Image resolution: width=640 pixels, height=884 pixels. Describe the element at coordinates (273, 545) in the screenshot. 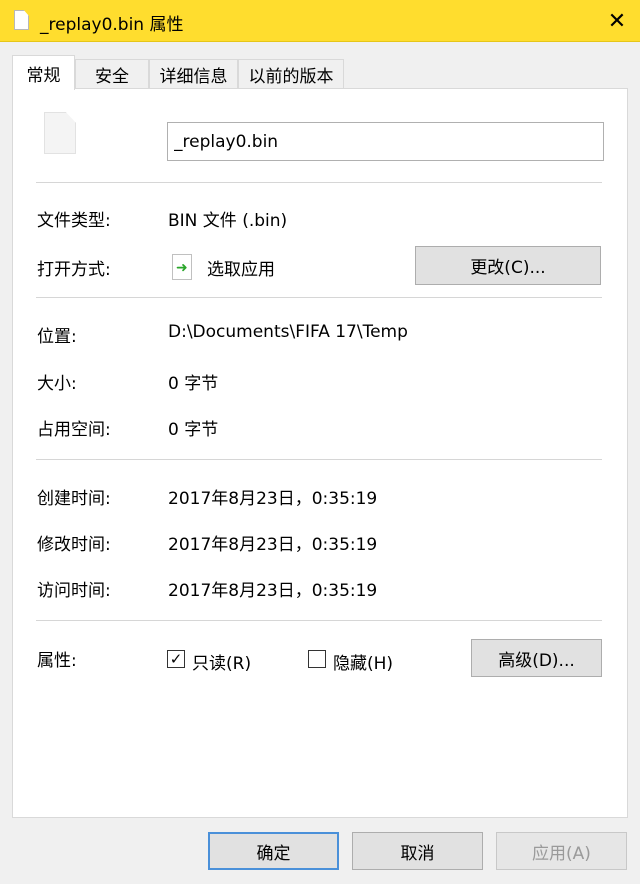

I see `modified-value: 2017年8月23日，0:35:19` at that location.